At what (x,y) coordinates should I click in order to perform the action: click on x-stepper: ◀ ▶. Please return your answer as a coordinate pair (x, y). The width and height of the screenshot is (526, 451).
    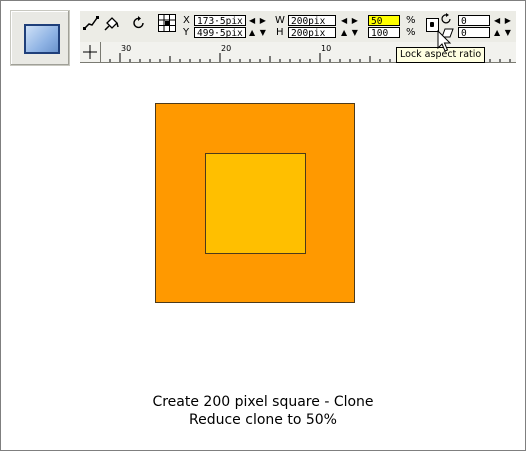
    Looking at the image, I should click on (258, 20).